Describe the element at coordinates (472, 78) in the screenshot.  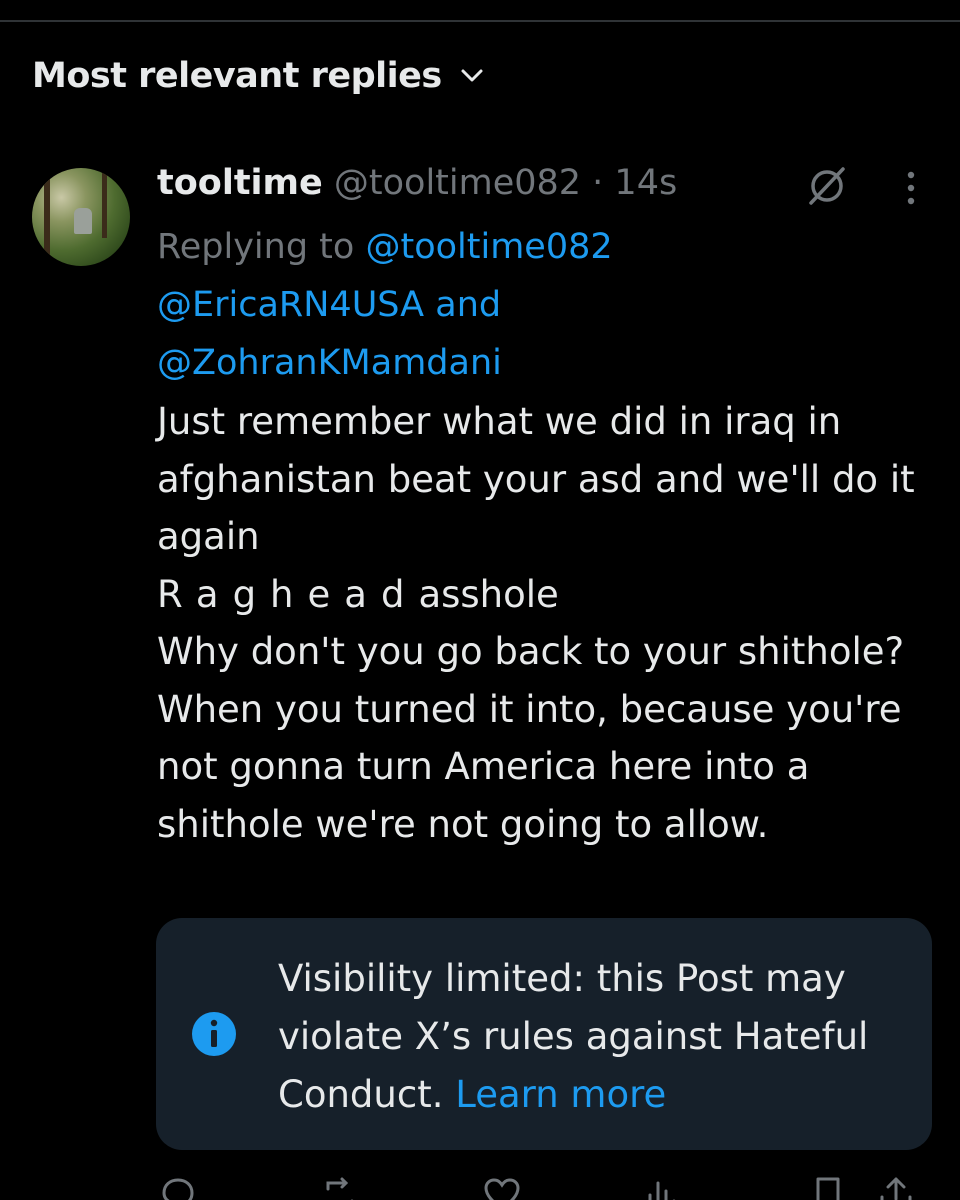
I see `chevron-down-icon` at that location.